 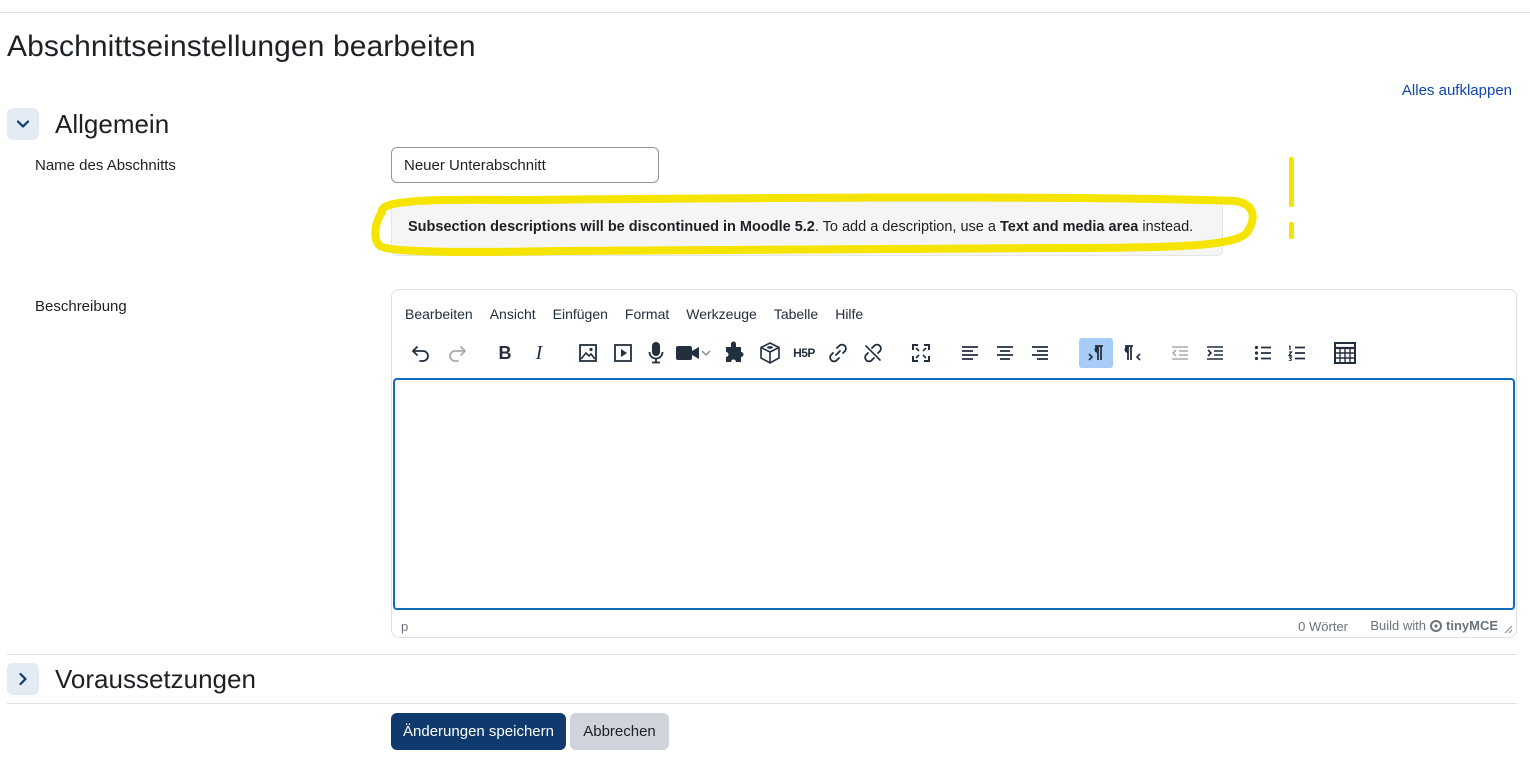 I want to click on puzzle-icon, so click(x=735, y=351).